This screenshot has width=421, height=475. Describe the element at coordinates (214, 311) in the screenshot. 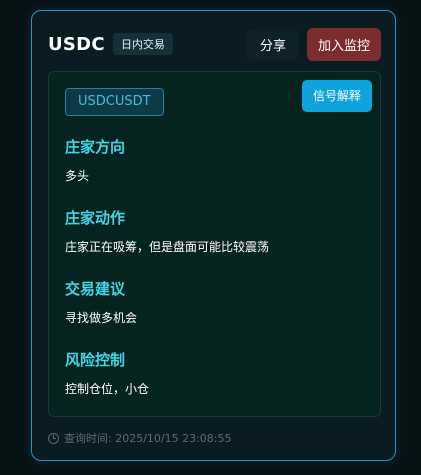

I see `section-trade-advice: 交易建议 寻找做多机会` at that location.